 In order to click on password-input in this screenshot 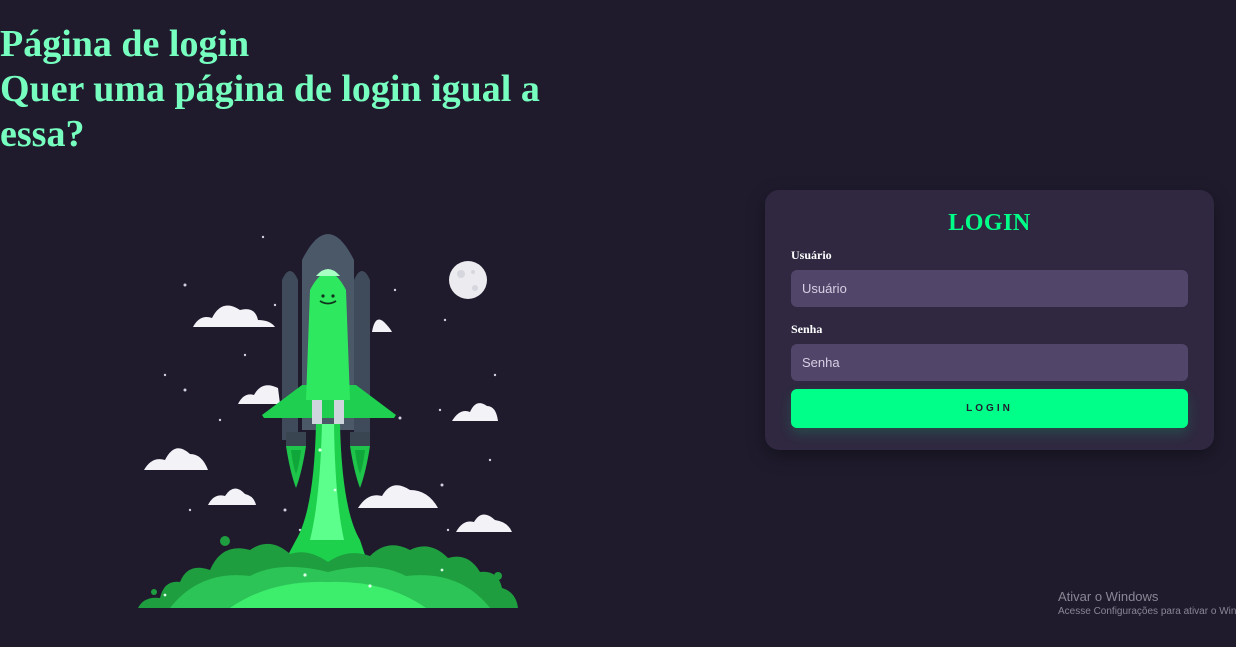, I will do `click(989, 362)`.